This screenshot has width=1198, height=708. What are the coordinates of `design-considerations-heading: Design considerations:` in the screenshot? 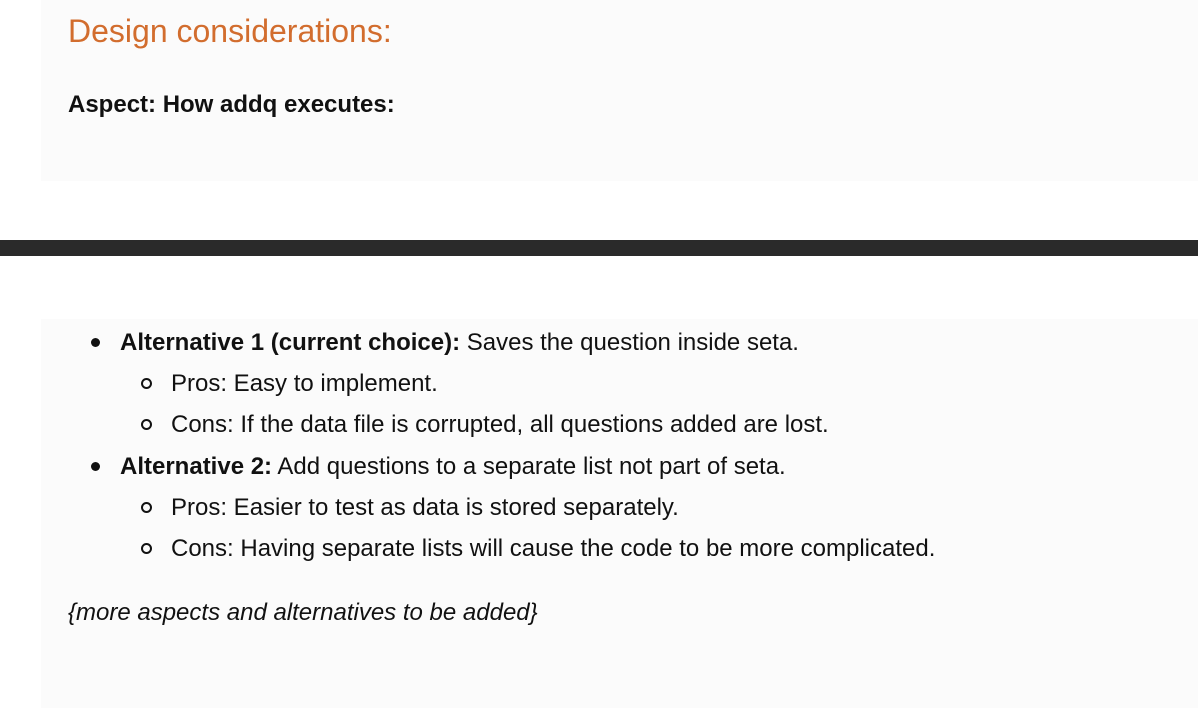 It's located at (230, 31).